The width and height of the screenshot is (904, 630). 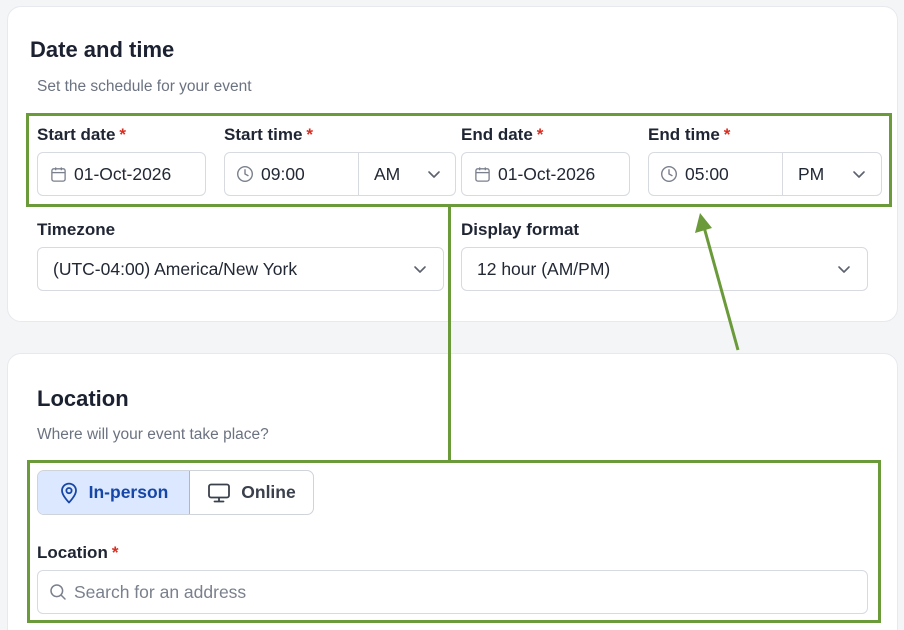 What do you see at coordinates (78, 552) in the screenshot?
I see `location-field-label: Location *` at bounding box center [78, 552].